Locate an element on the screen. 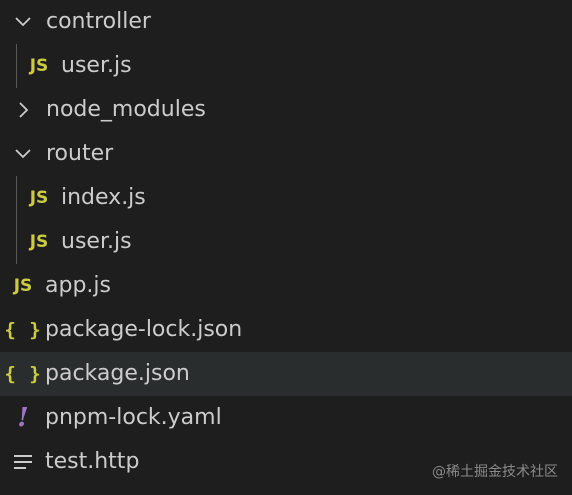 Image resolution: width=572 pixels, height=495 pixels. tree-item-pnpm-lock-yaml: ! pnpm-lock.yaml is located at coordinates (286, 418).